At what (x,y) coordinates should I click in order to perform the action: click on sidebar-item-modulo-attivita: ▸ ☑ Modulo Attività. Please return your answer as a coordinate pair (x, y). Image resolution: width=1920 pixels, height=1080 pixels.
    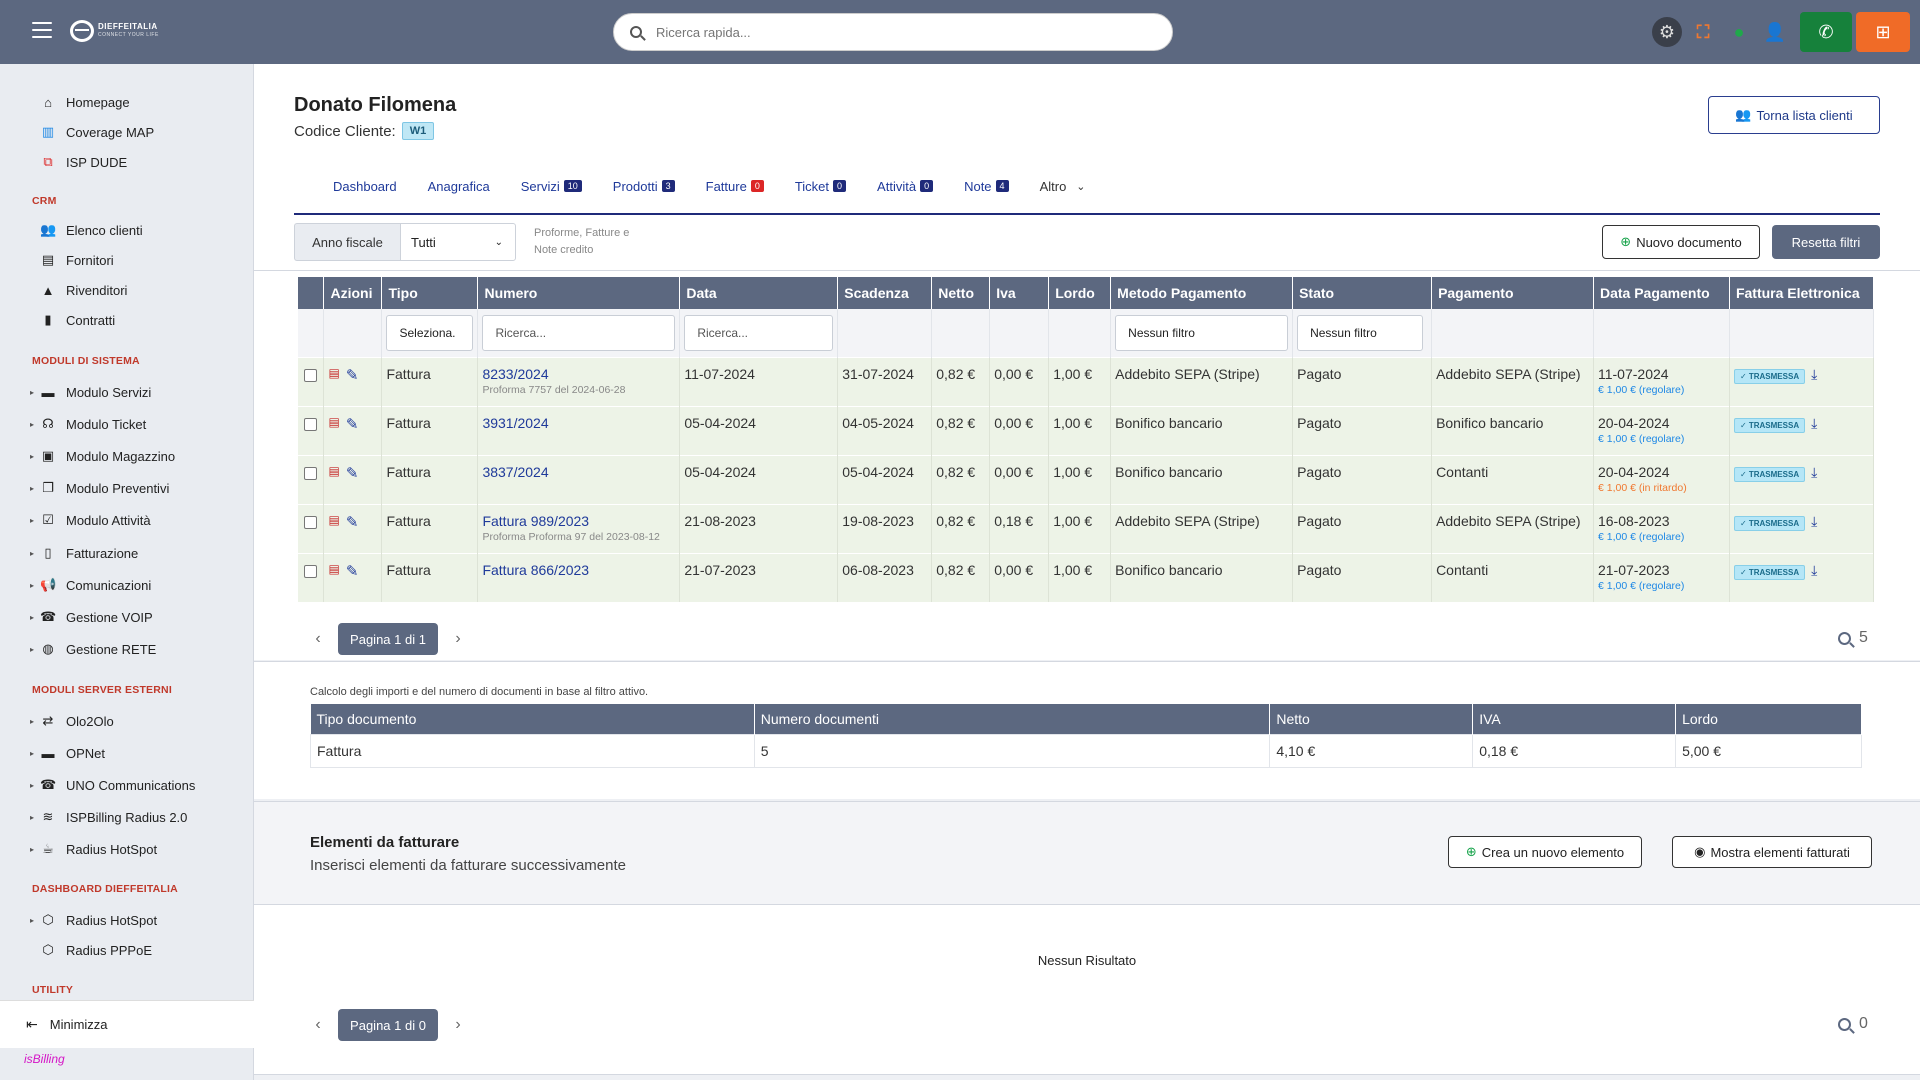
    Looking at the image, I should click on (90, 520).